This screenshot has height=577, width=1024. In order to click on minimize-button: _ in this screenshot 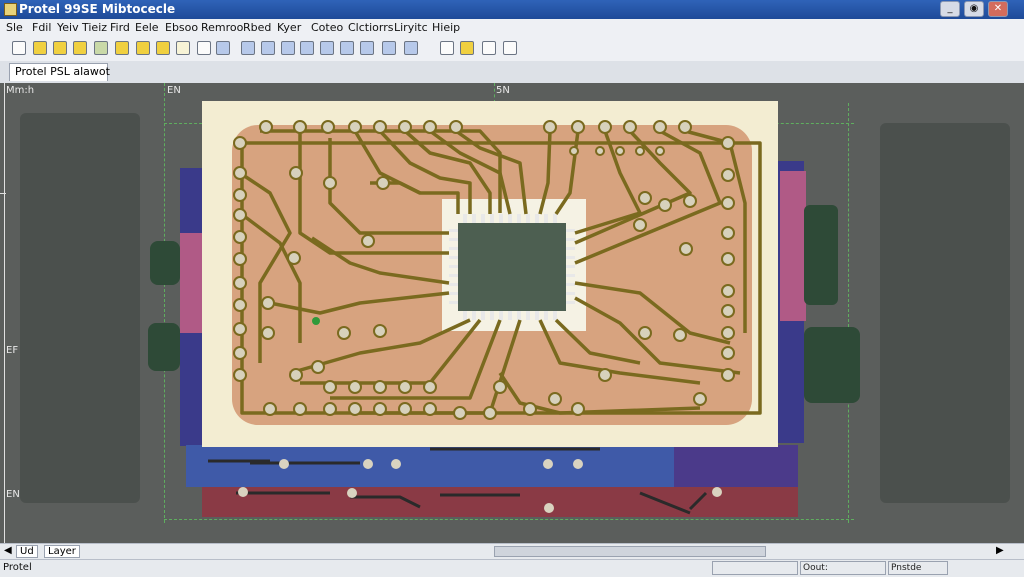, I will do `click(950, 9)`.